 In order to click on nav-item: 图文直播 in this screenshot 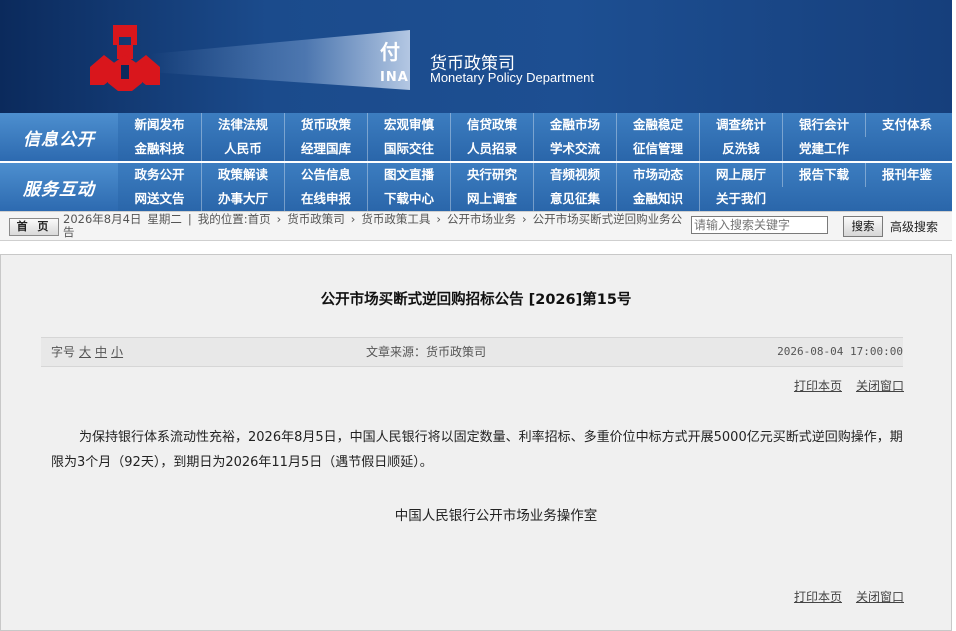, I will do `click(408, 175)`.